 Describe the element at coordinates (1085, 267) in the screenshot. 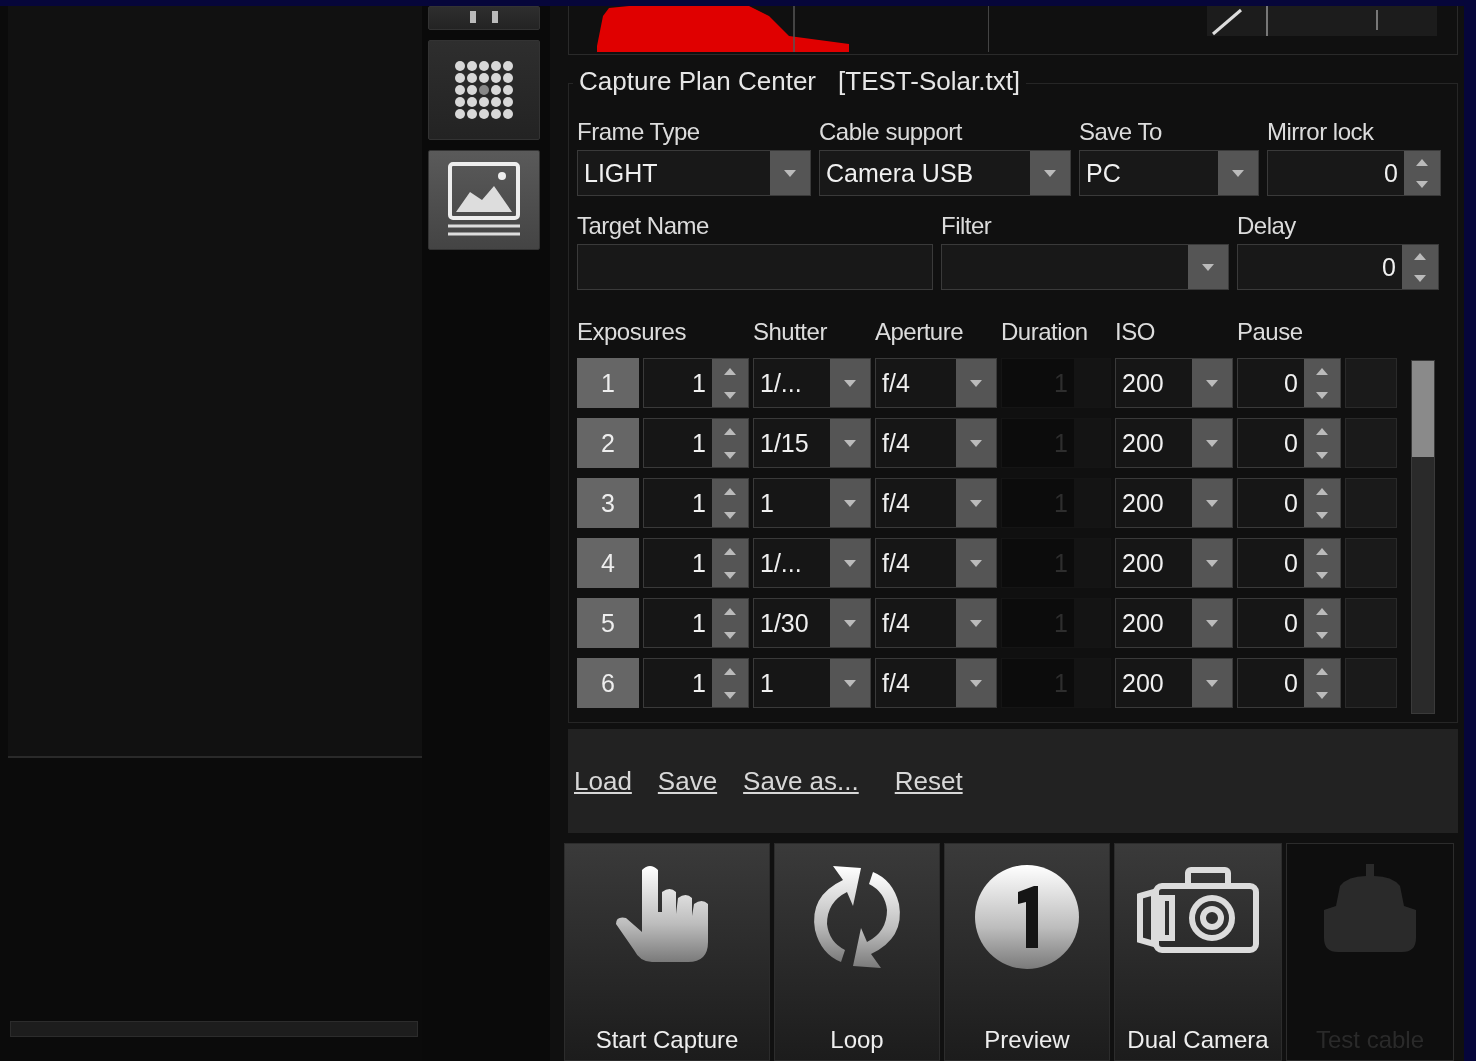

I see `dropdown-field` at that location.